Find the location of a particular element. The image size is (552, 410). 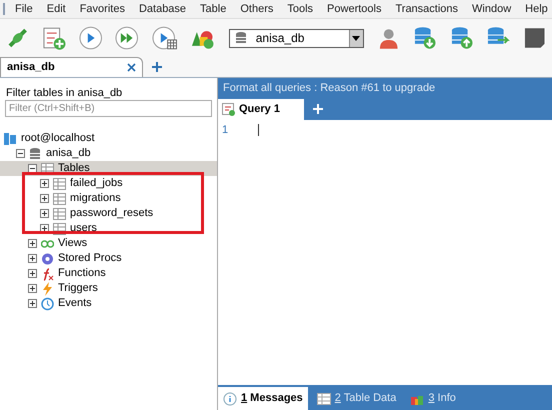

play-icon is located at coordinates (90, 38).